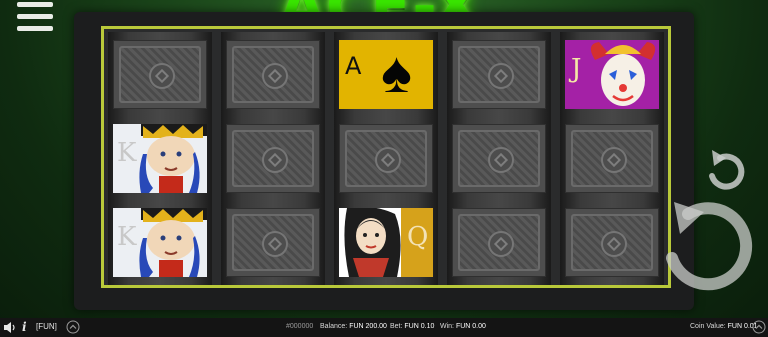 This screenshot has height=337, width=768. What do you see at coordinates (353, 66) in the screenshot?
I see `ace-rank: A` at bounding box center [353, 66].